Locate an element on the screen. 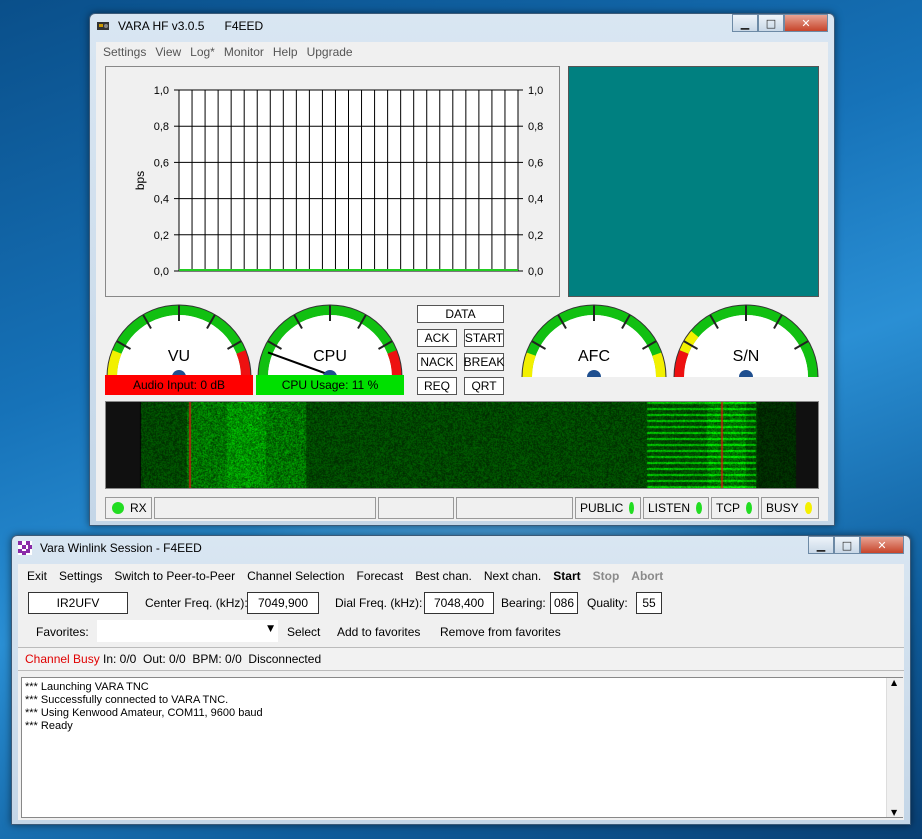  y-tick-label-left: 0,8 is located at coordinates (161, 127).